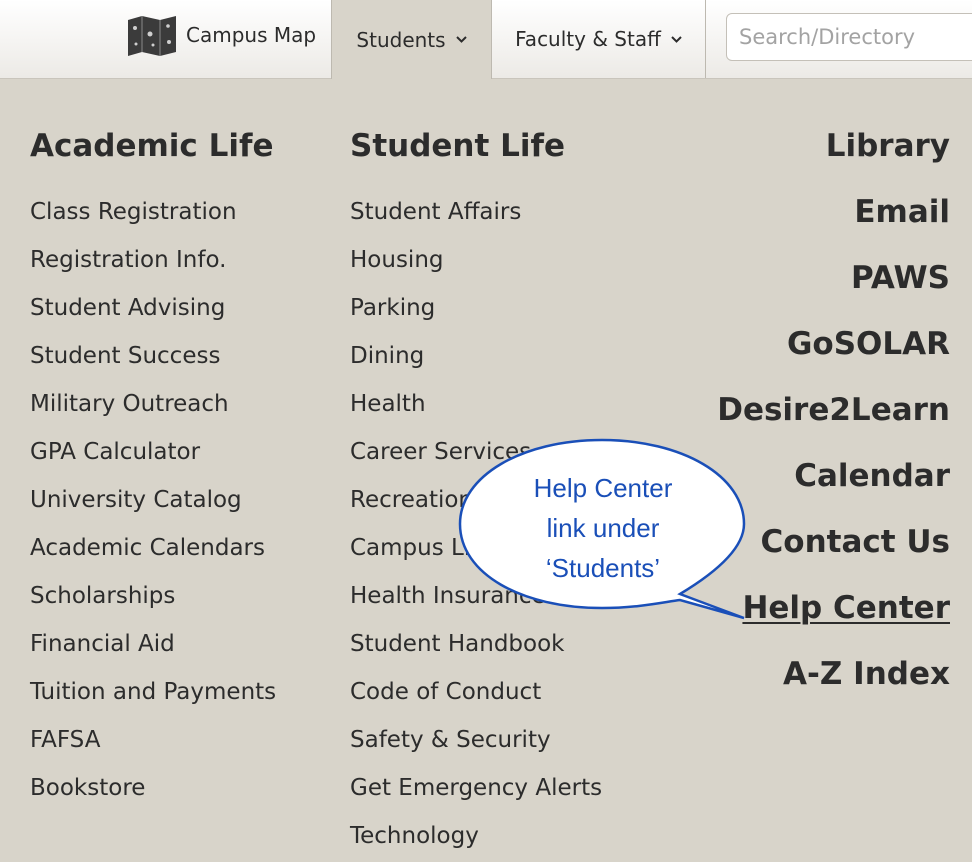  I want to click on link-code-of-conduct: Code of Conduct, so click(515, 692).